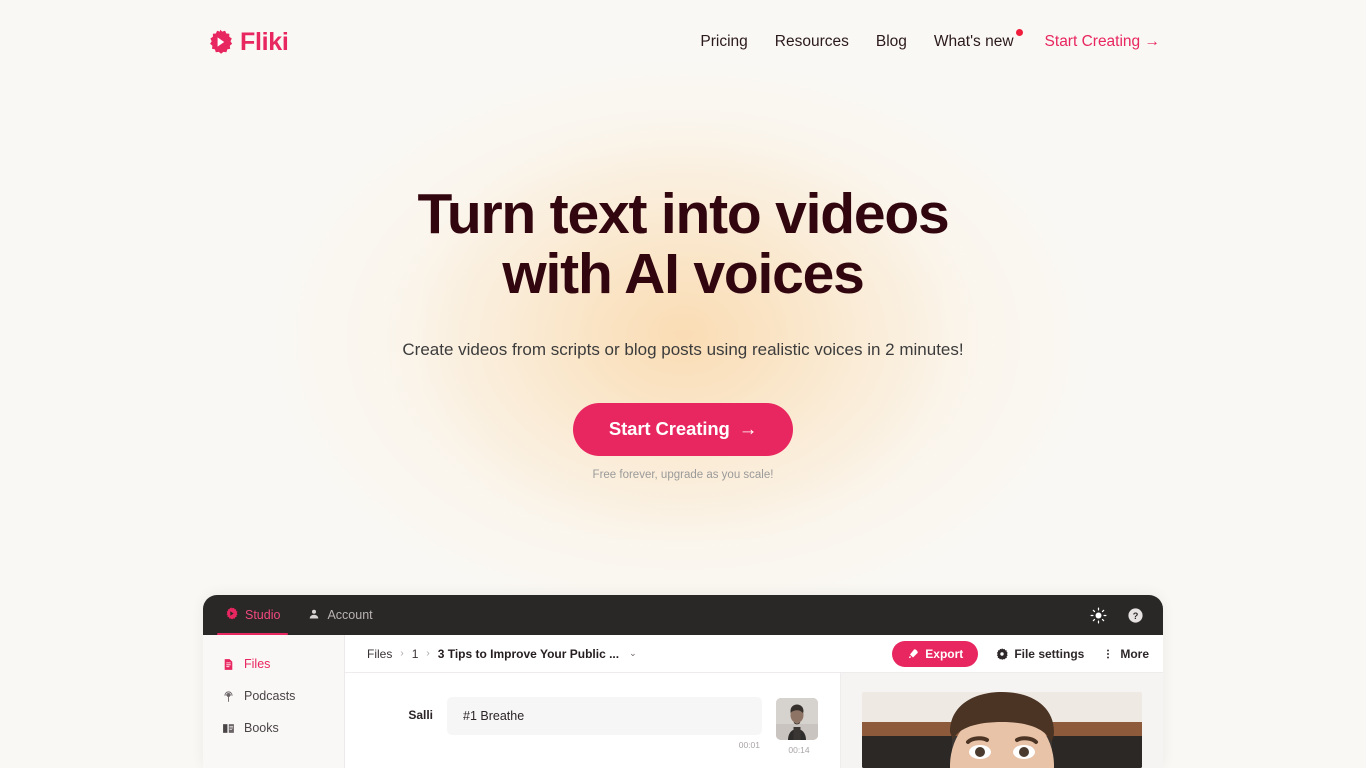 The height and width of the screenshot is (768, 1366). Describe the element at coordinates (228, 664) in the screenshot. I see `file-icon` at that location.